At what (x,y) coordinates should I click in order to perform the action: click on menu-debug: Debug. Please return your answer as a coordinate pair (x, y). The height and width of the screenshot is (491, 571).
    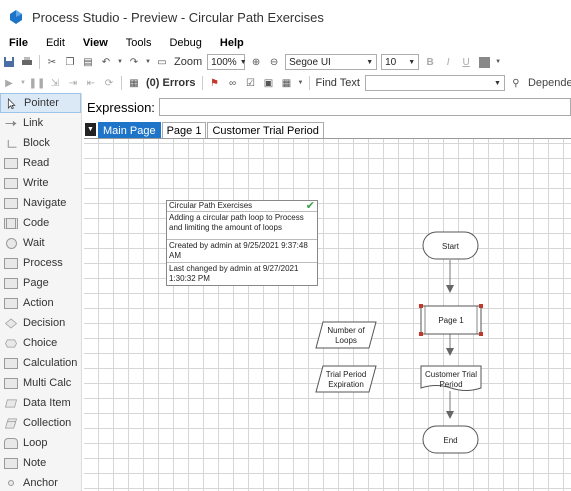
    Looking at the image, I should click on (185, 43).